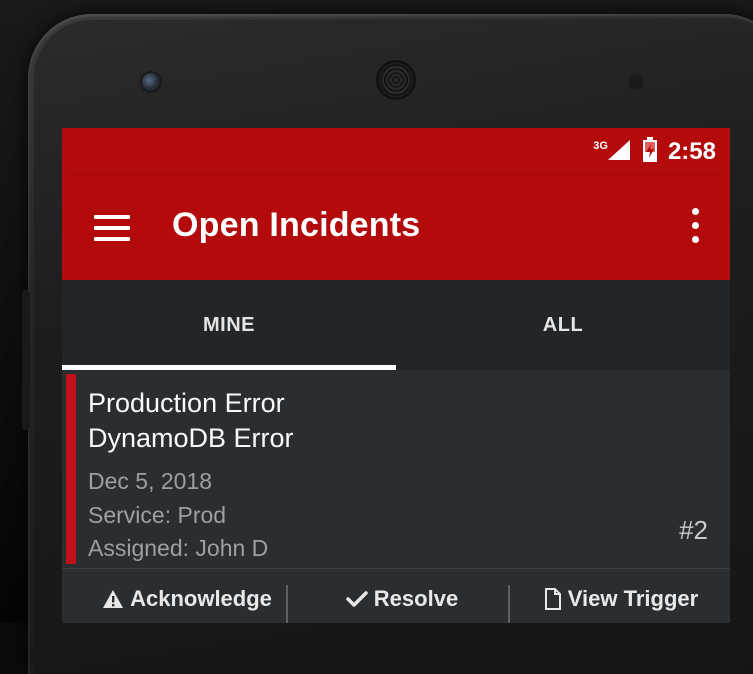  Describe the element at coordinates (693, 530) in the screenshot. I see `incident-number: #2` at that location.